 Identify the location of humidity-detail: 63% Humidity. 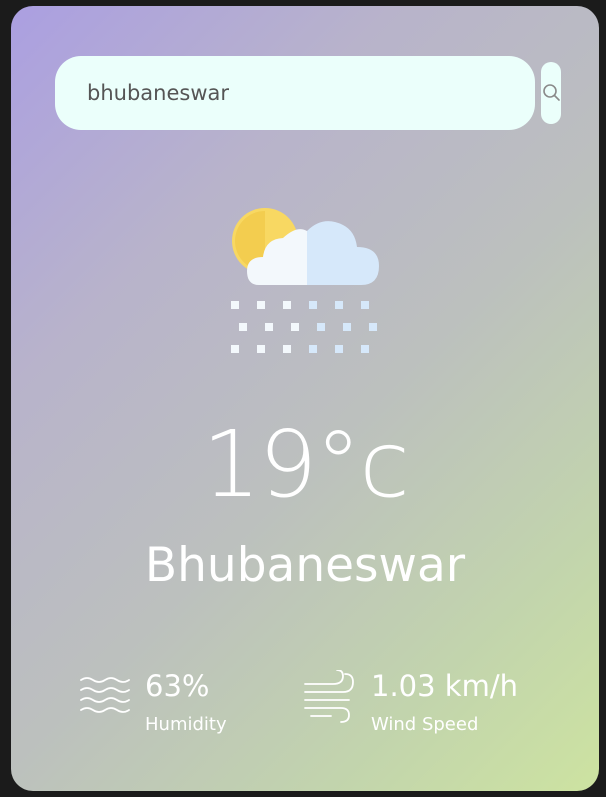
(153, 702).